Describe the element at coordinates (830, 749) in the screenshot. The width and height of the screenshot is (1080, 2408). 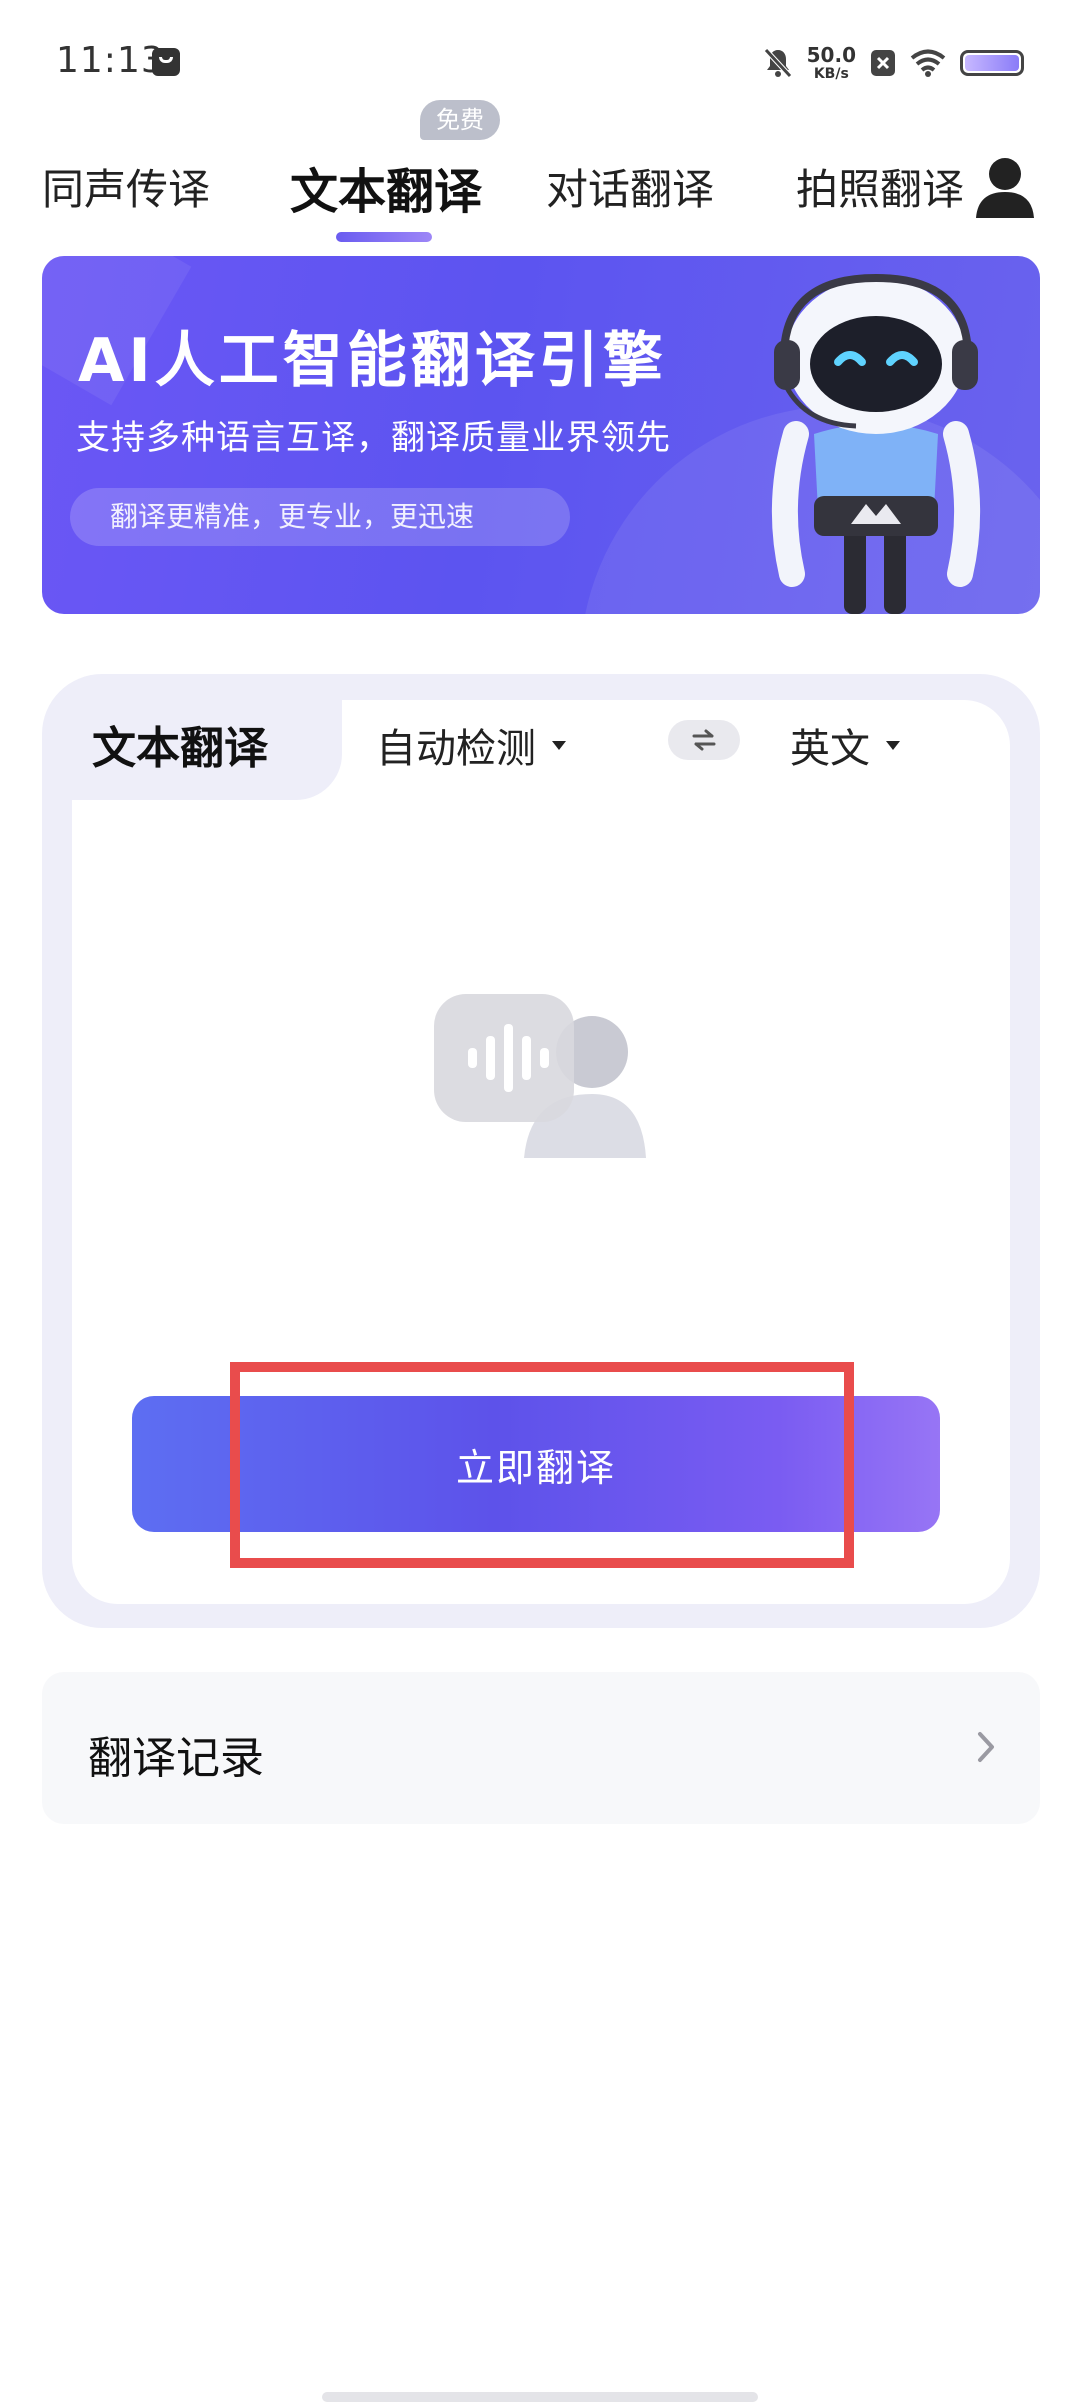
I see `target-language-label: 英文` at that location.